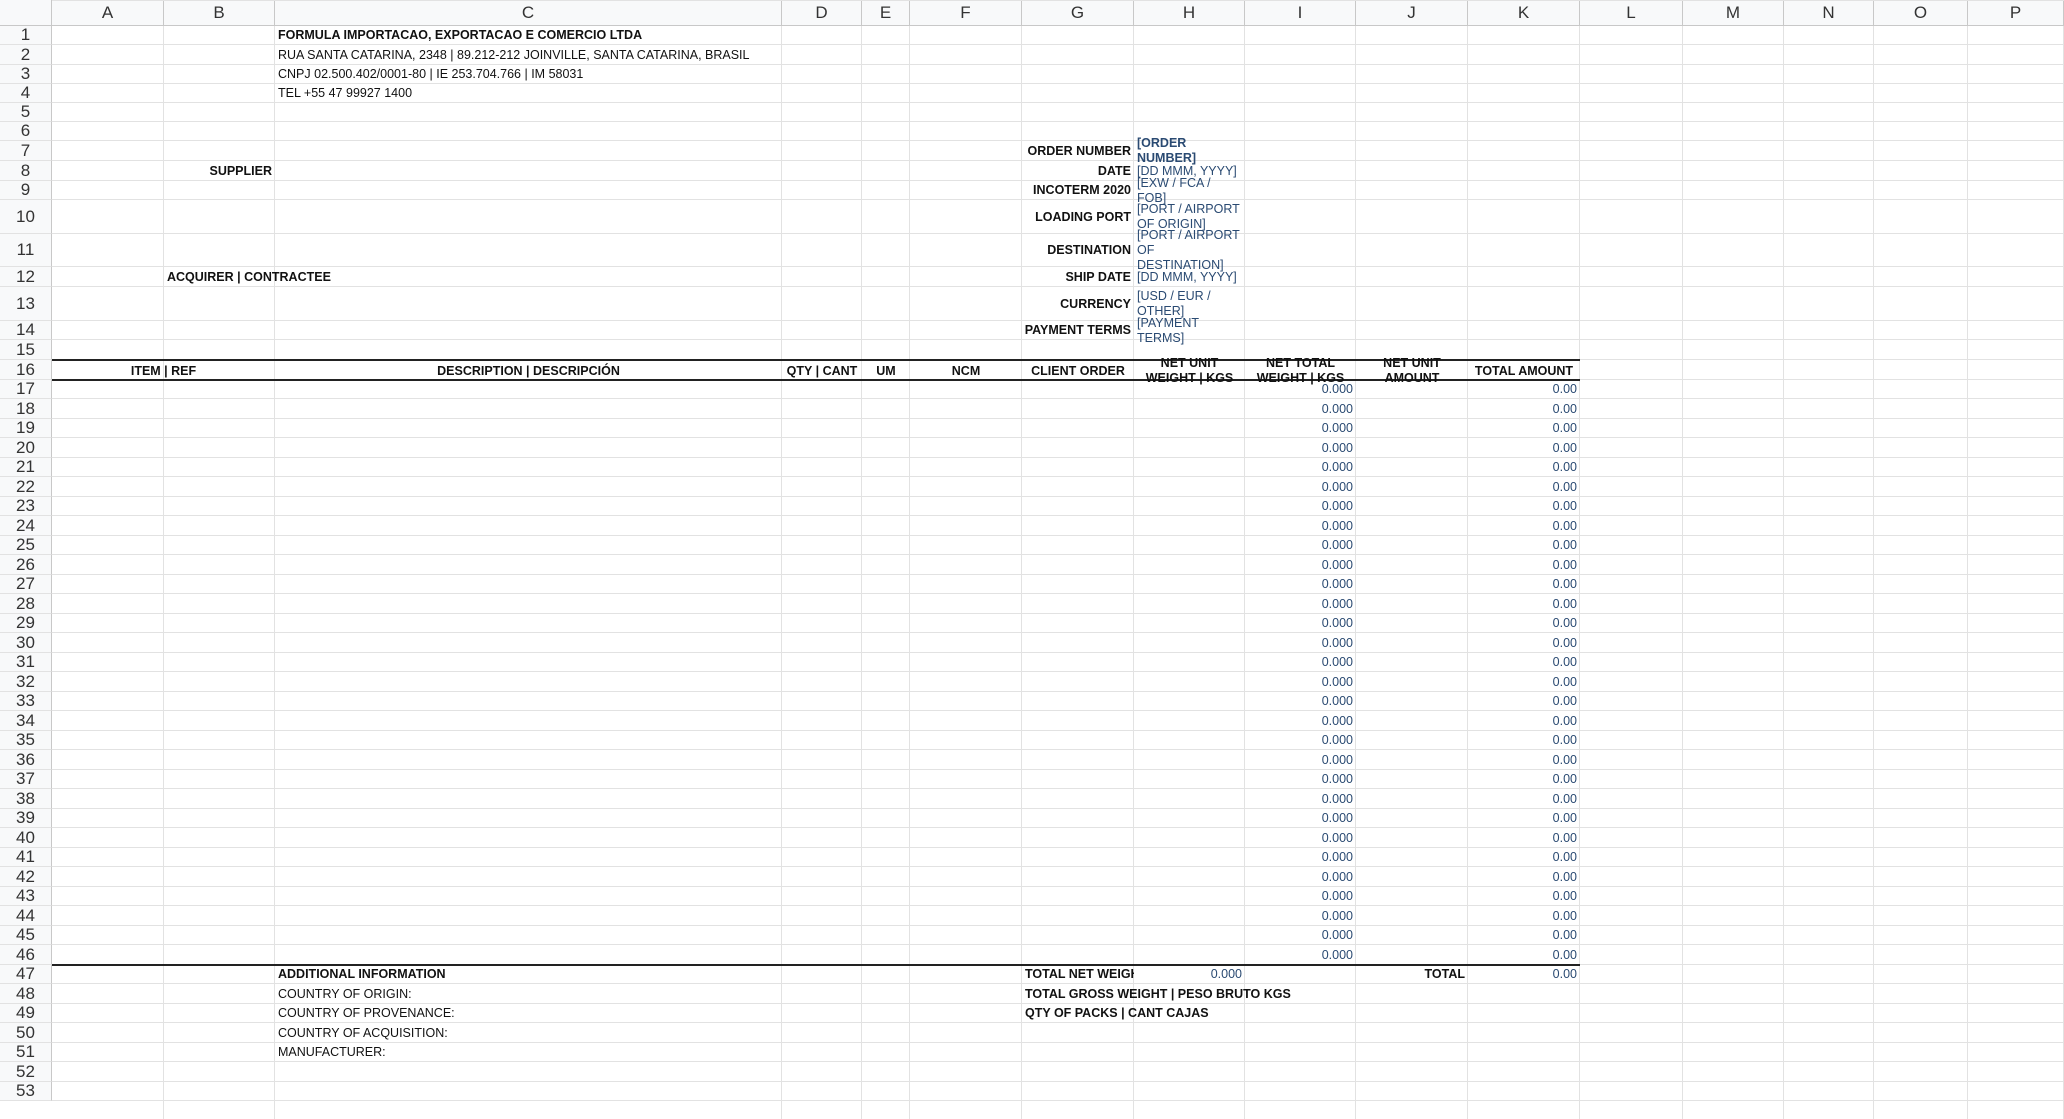 This screenshot has height=1119, width=2064. I want to click on row-header-3: 3, so click(26, 74).